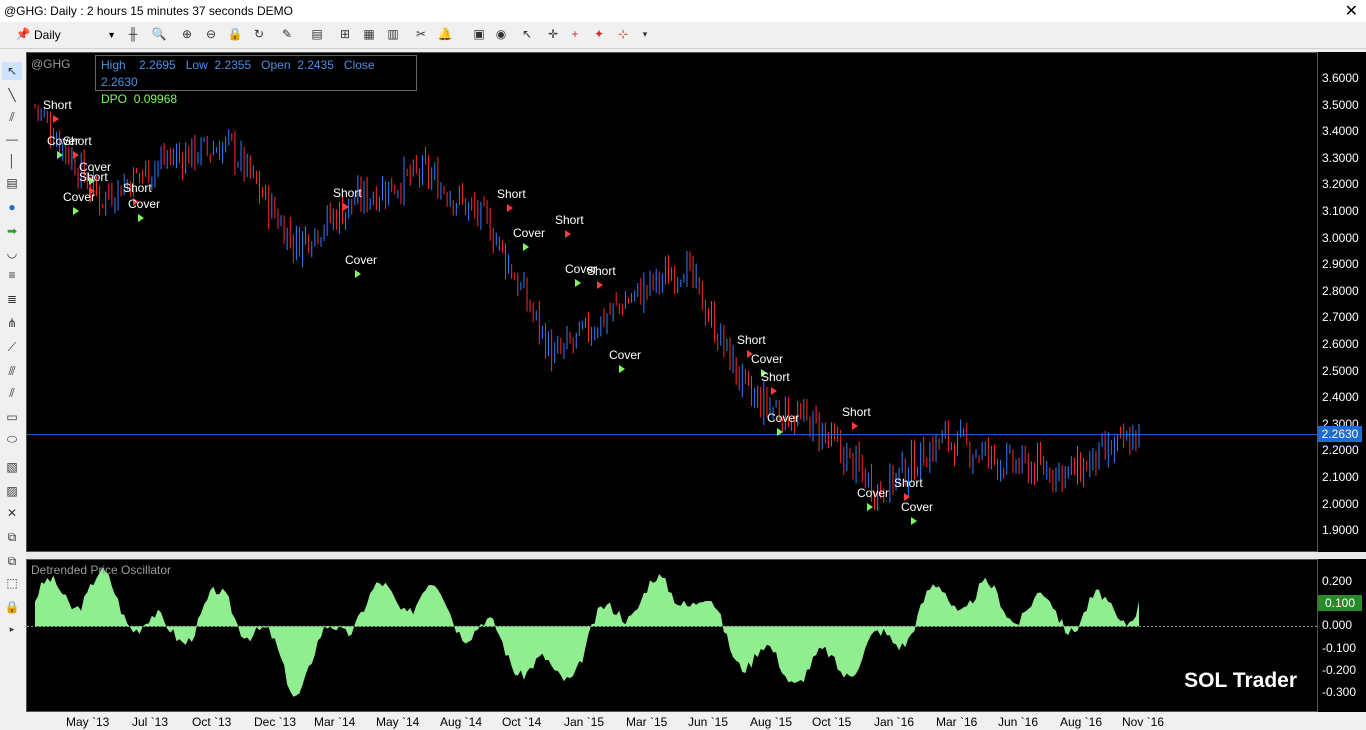  Describe the element at coordinates (12, 537) in the screenshot. I see `copy-icon: ⧉` at that location.